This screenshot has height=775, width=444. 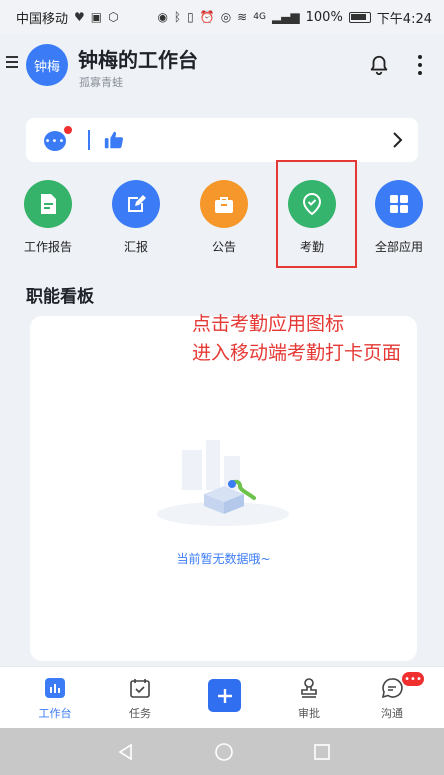 What do you see at coordinates (42, 19) in the screenshot?
I see `carrier-text: 中国移动` at bounding box center [42, 19].